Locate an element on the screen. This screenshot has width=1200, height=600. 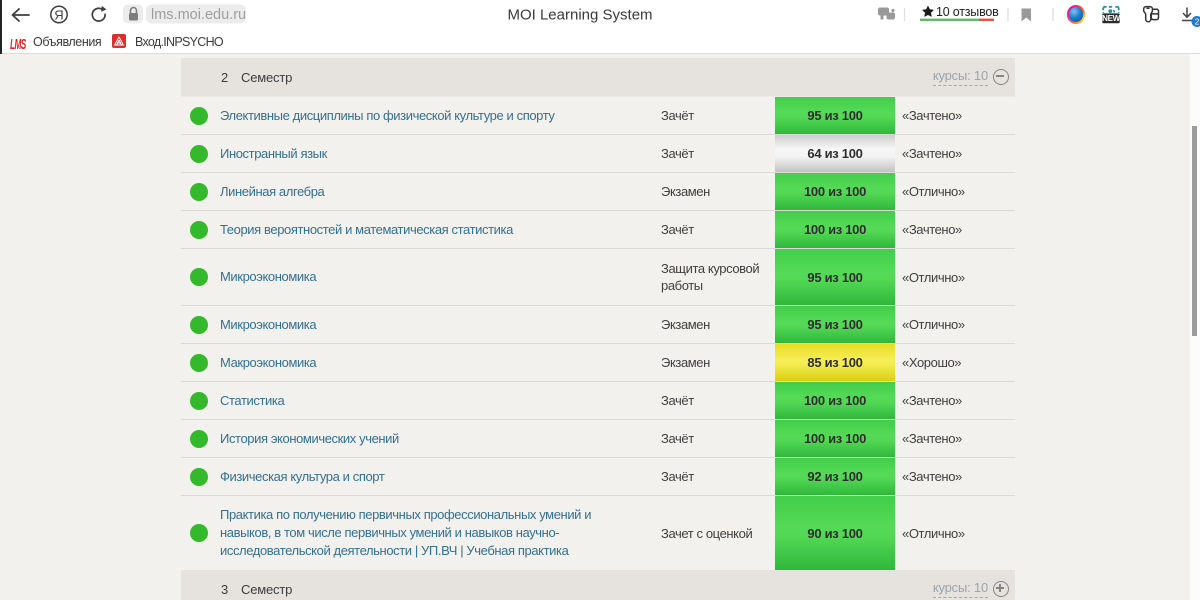
svg-text: lms.moi.edu.ru is located at coordinates (198, 15).